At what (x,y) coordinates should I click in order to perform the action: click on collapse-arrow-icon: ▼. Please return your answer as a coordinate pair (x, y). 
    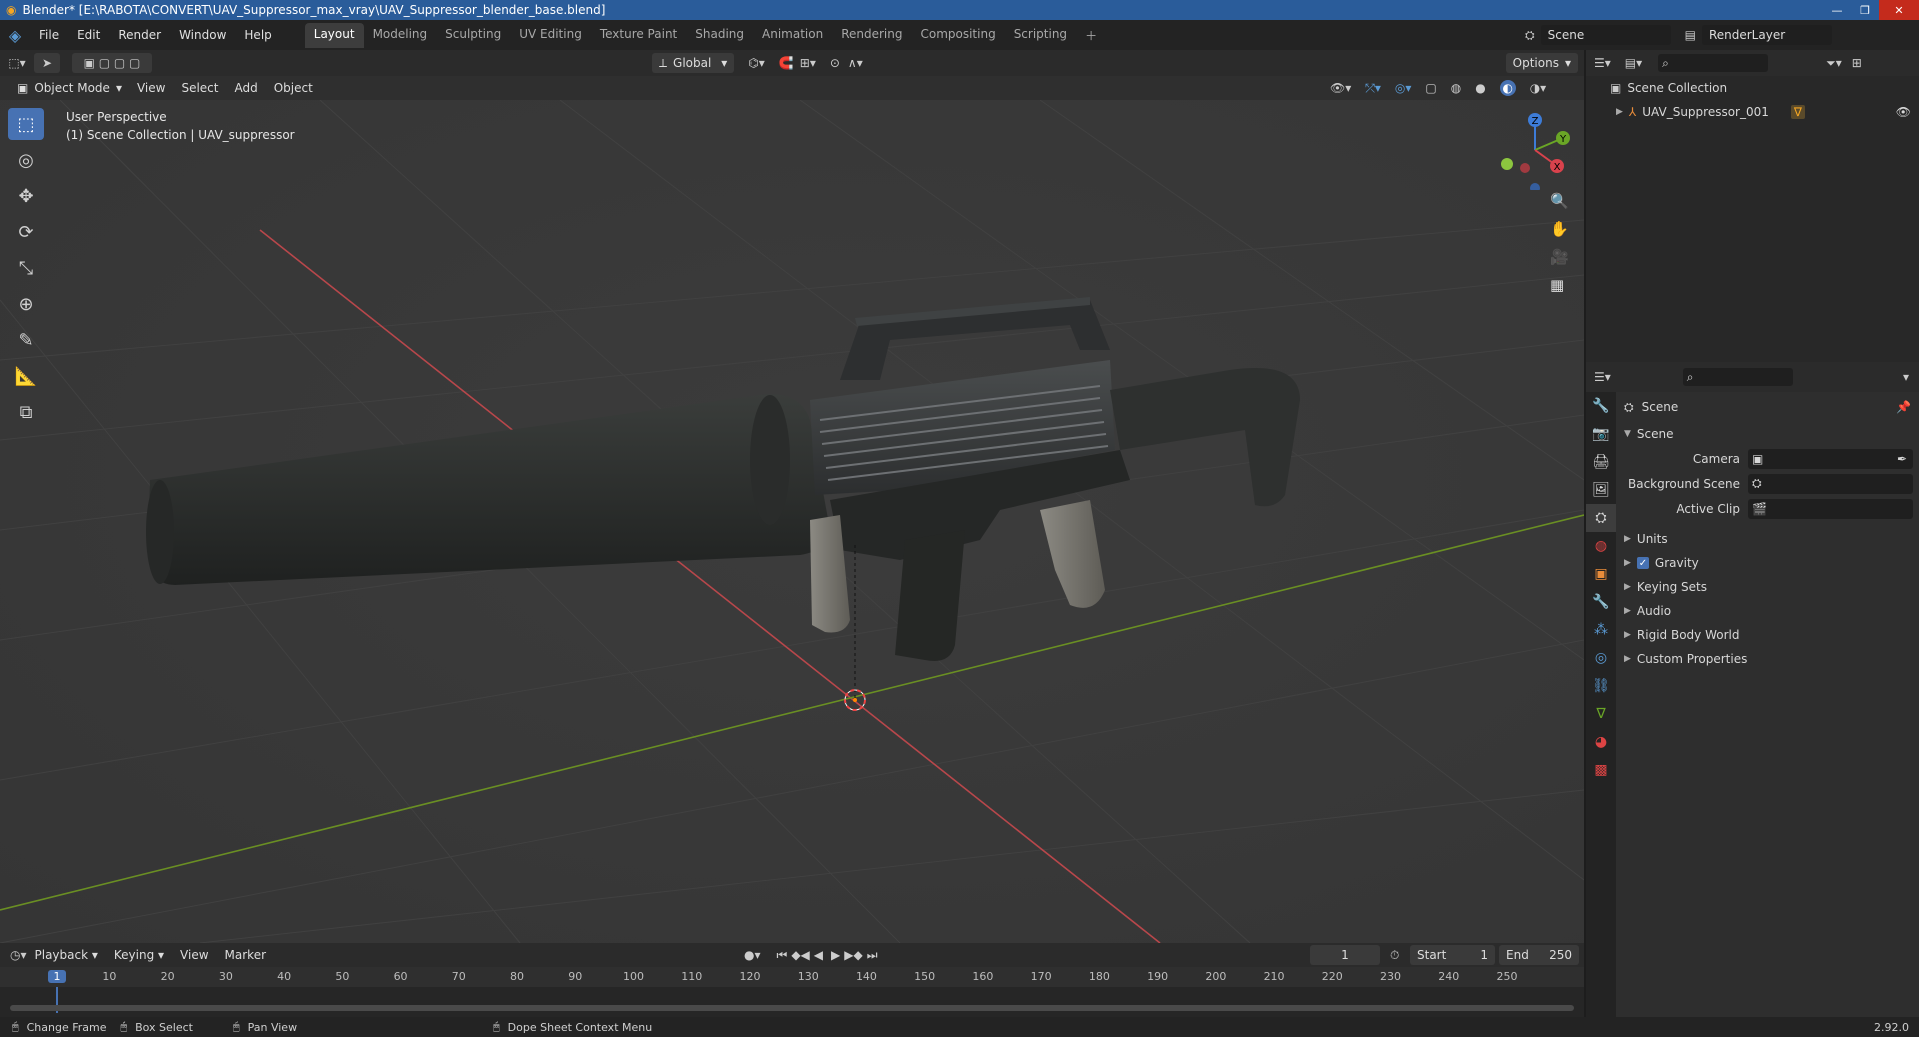
    Looking at the image, I should click on (1627, 434).